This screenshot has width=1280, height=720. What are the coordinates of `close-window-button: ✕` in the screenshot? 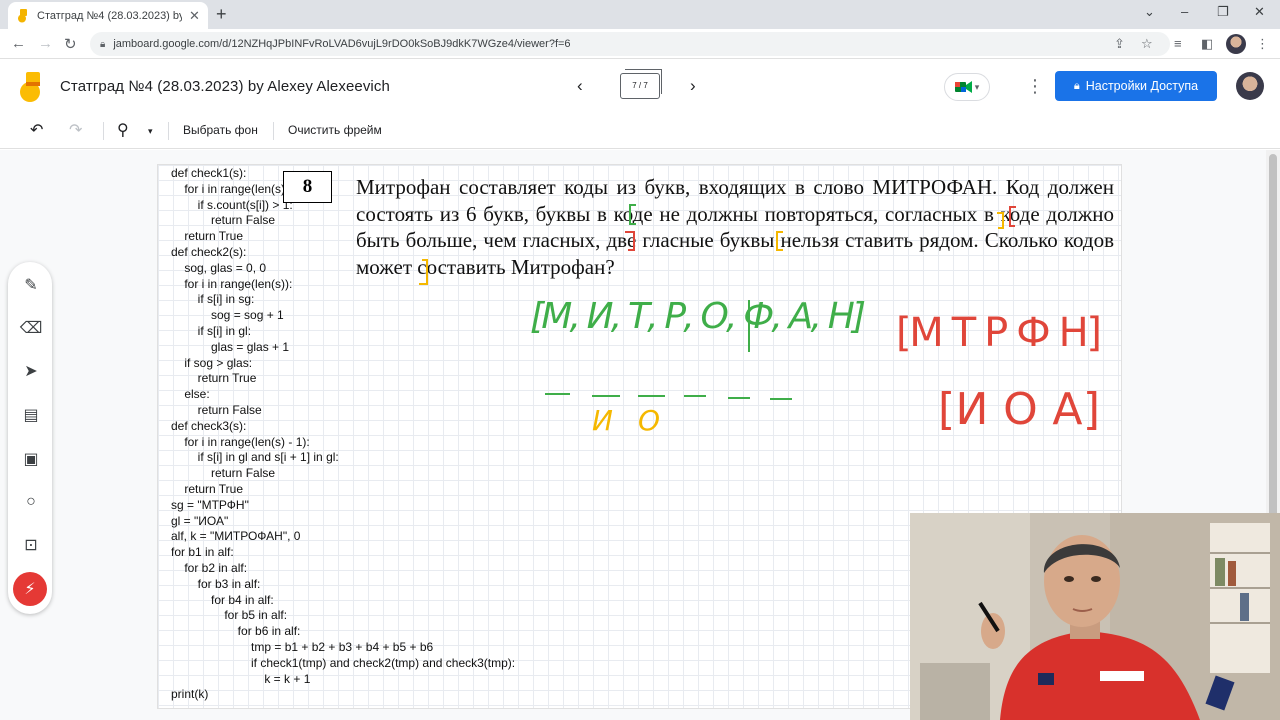 It's located at (1259, 12).